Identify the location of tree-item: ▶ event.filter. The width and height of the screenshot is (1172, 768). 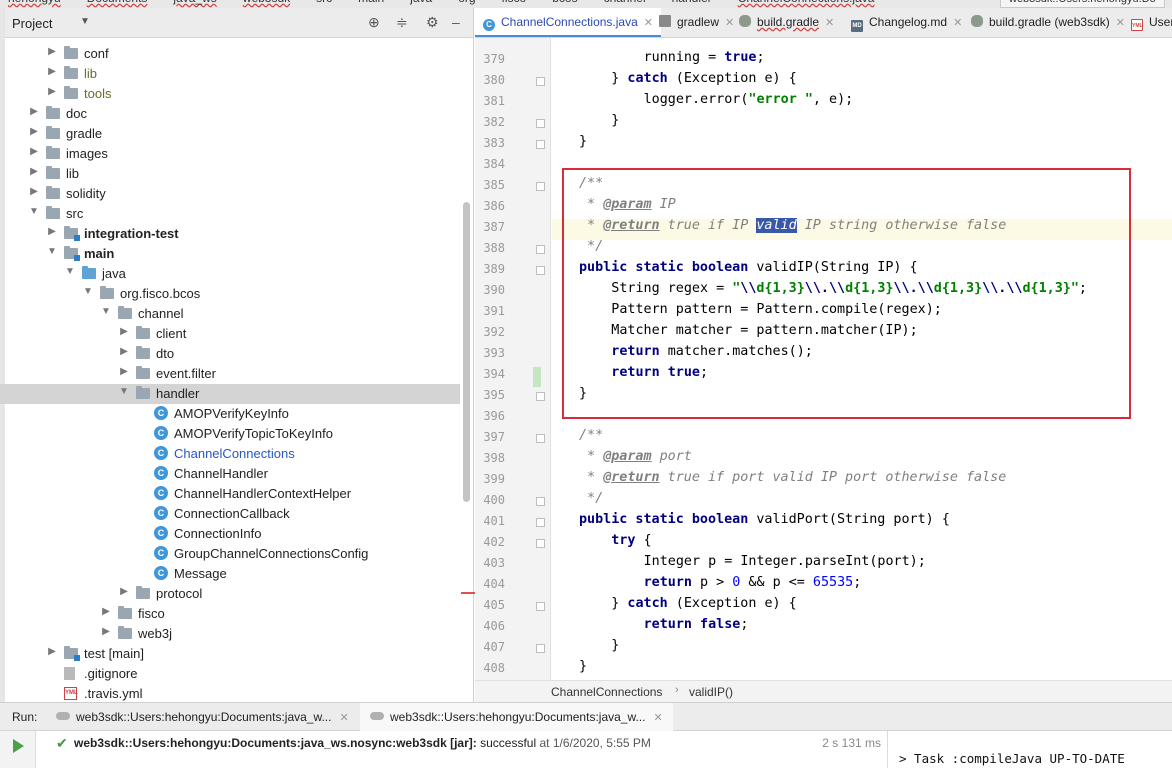
(230, 374).